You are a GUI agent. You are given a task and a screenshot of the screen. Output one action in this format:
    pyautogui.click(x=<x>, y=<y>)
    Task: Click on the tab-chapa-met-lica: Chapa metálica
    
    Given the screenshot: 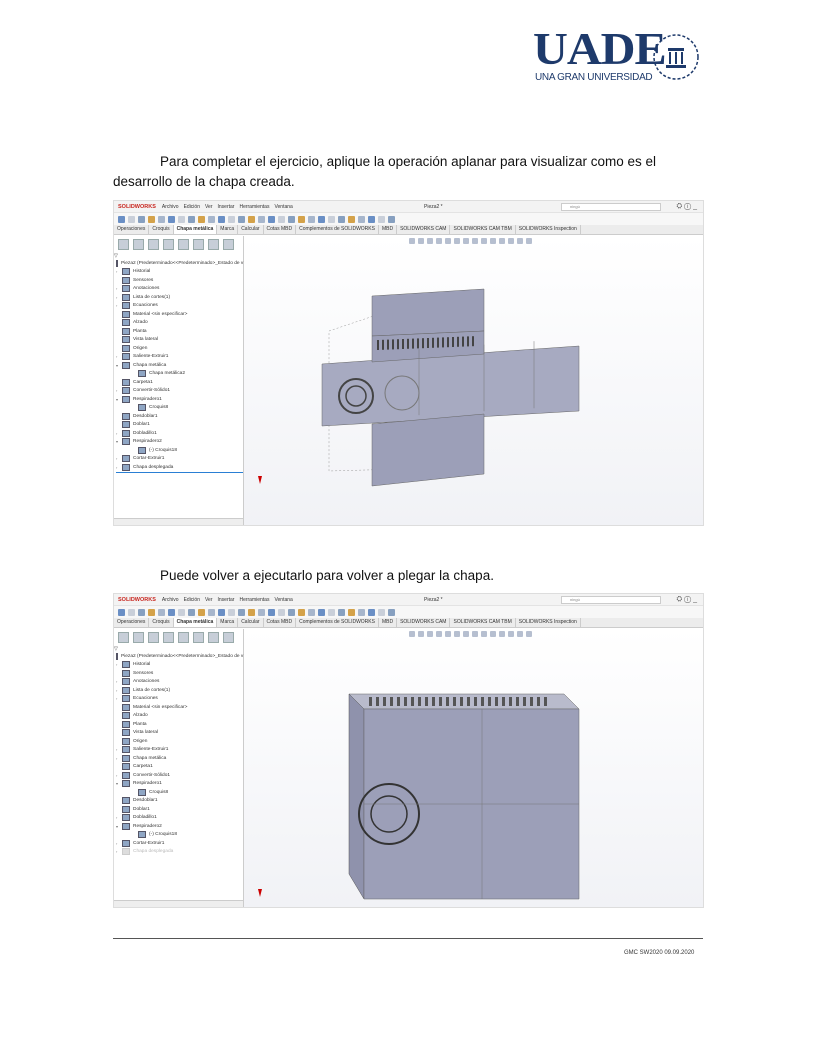 What is the action you would take?
    pyautogui.click(x=195, y=622)
    